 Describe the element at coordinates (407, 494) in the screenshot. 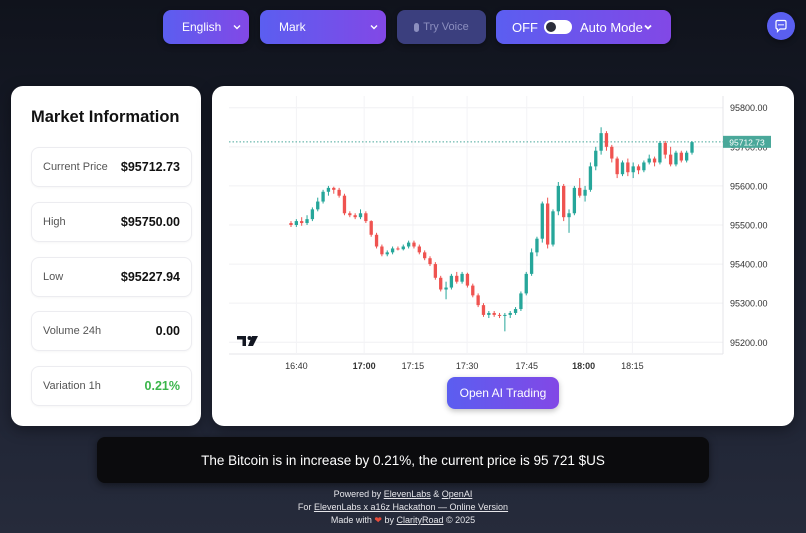

I see `elevenlabs-link: ElevenLabs` at that location.